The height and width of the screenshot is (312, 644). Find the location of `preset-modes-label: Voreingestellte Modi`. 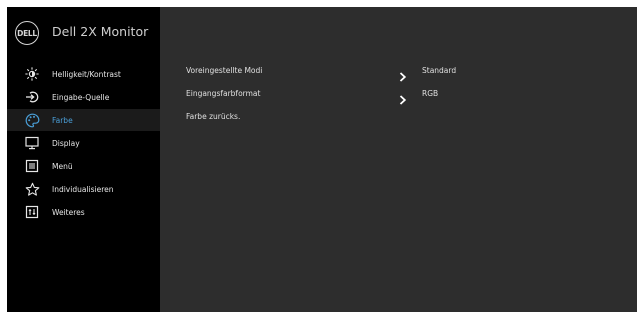

preset-modes-label: Voreingestellte Modi is located at coordinates (224, 70).